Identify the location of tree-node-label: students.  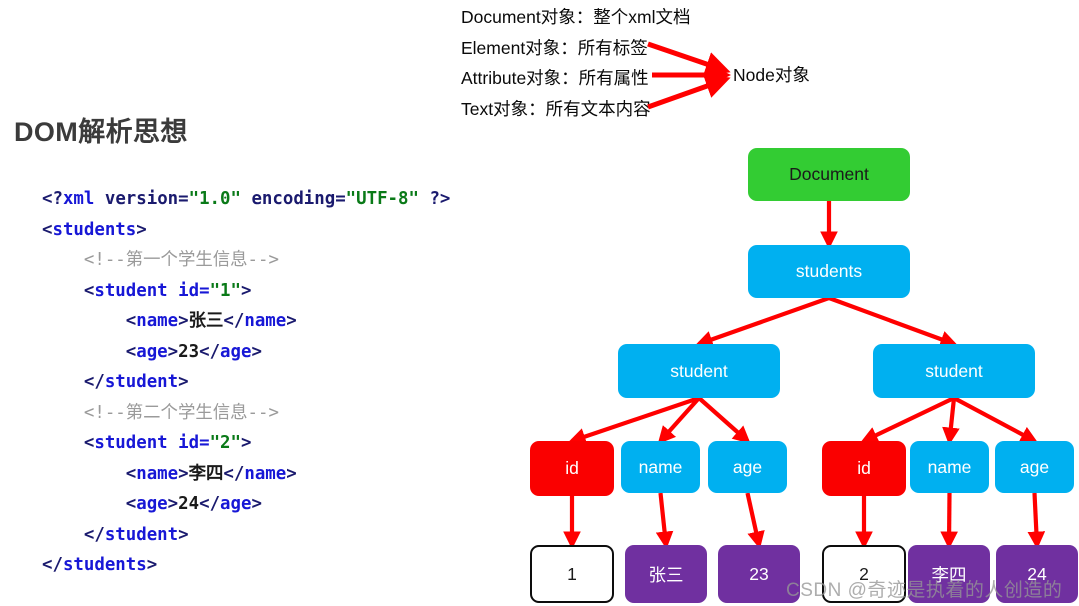
(829, 271).